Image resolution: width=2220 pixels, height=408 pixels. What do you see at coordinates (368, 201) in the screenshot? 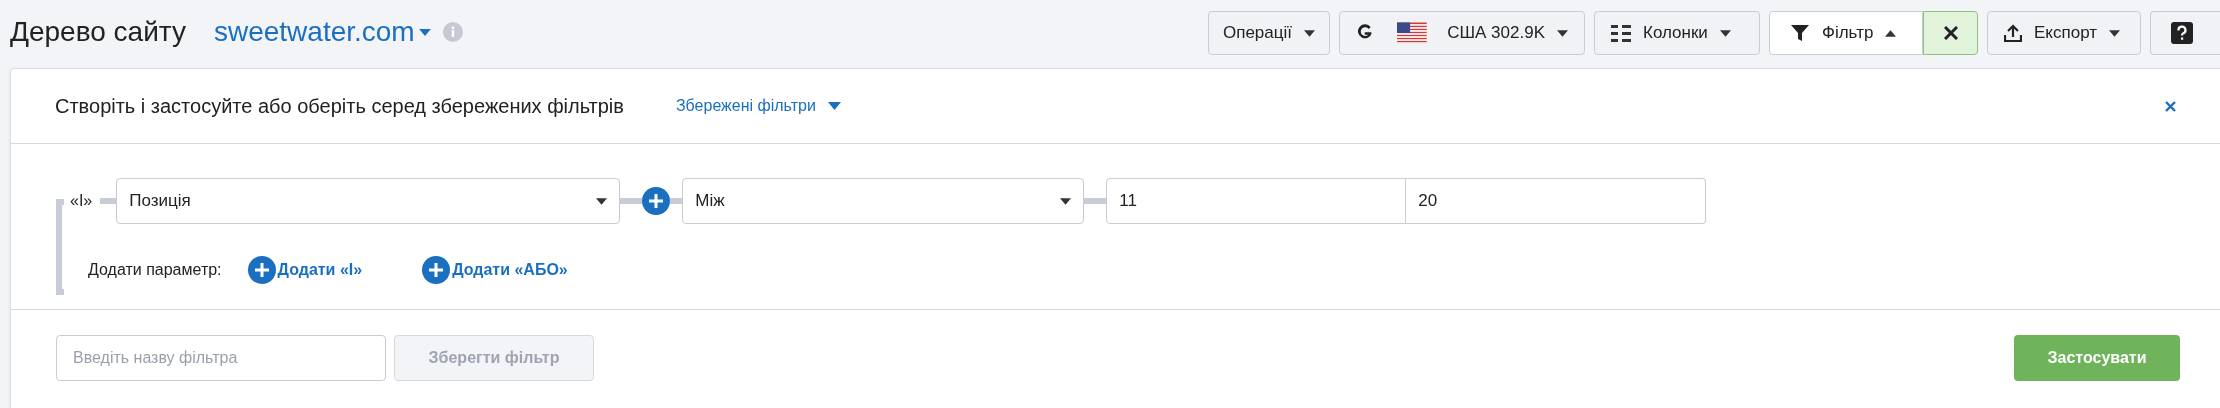
I see `parameter-select: Позиція` at bounding box center [368, 201].